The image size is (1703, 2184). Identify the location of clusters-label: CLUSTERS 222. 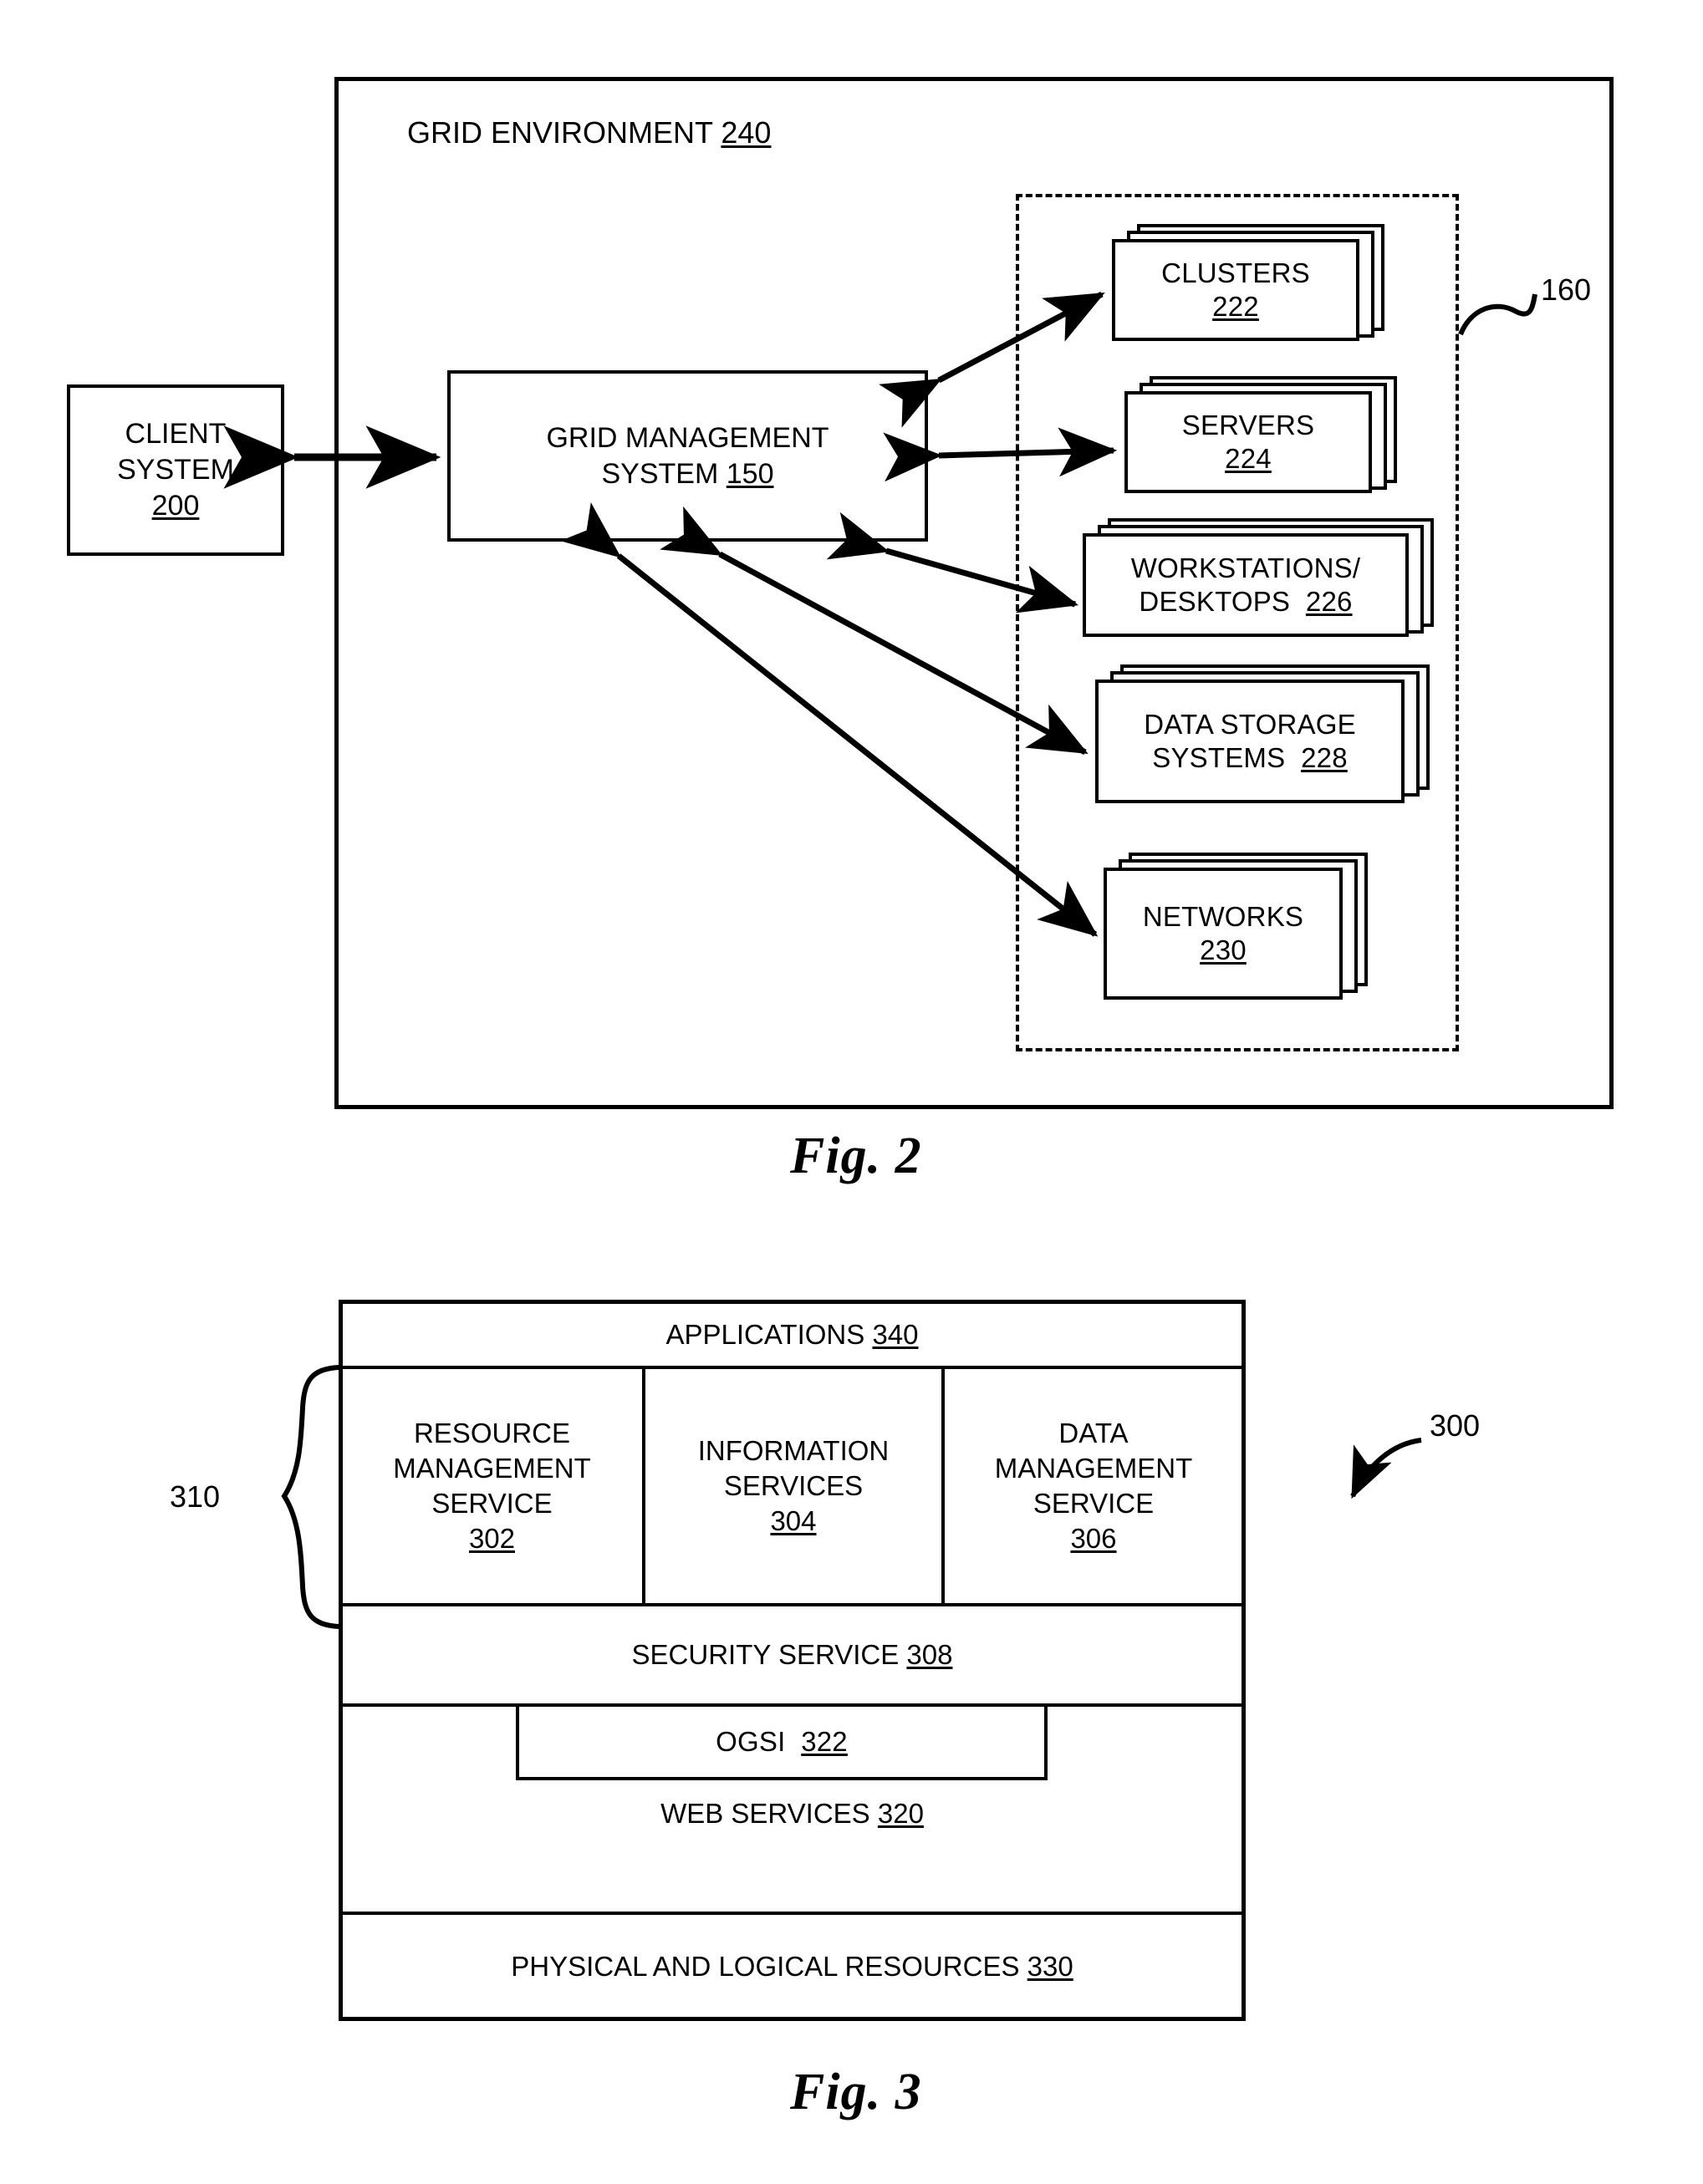
(1235, 290).